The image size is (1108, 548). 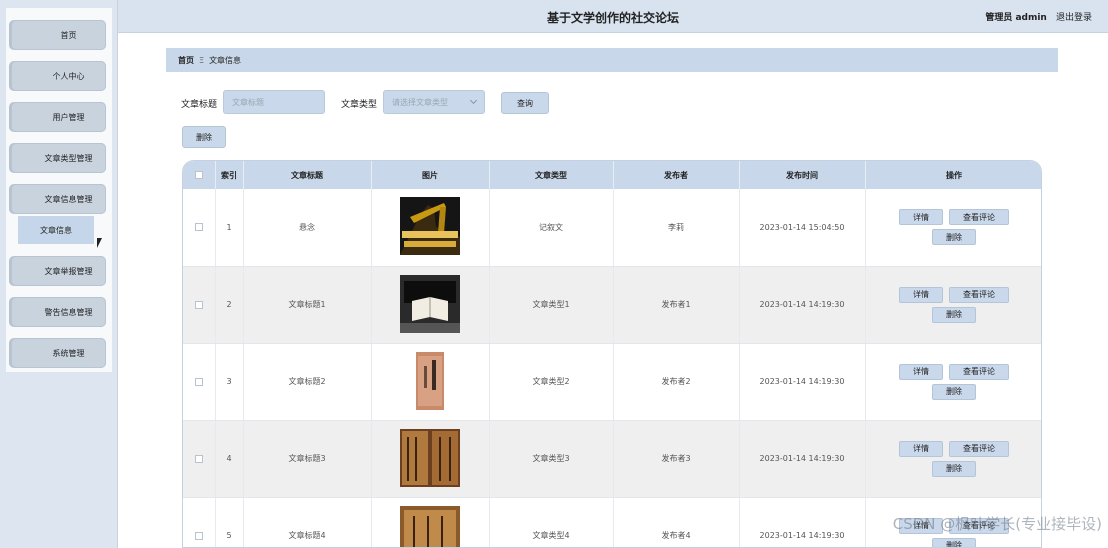 I want to click on row-index: 5, so click(x=229, y=522).